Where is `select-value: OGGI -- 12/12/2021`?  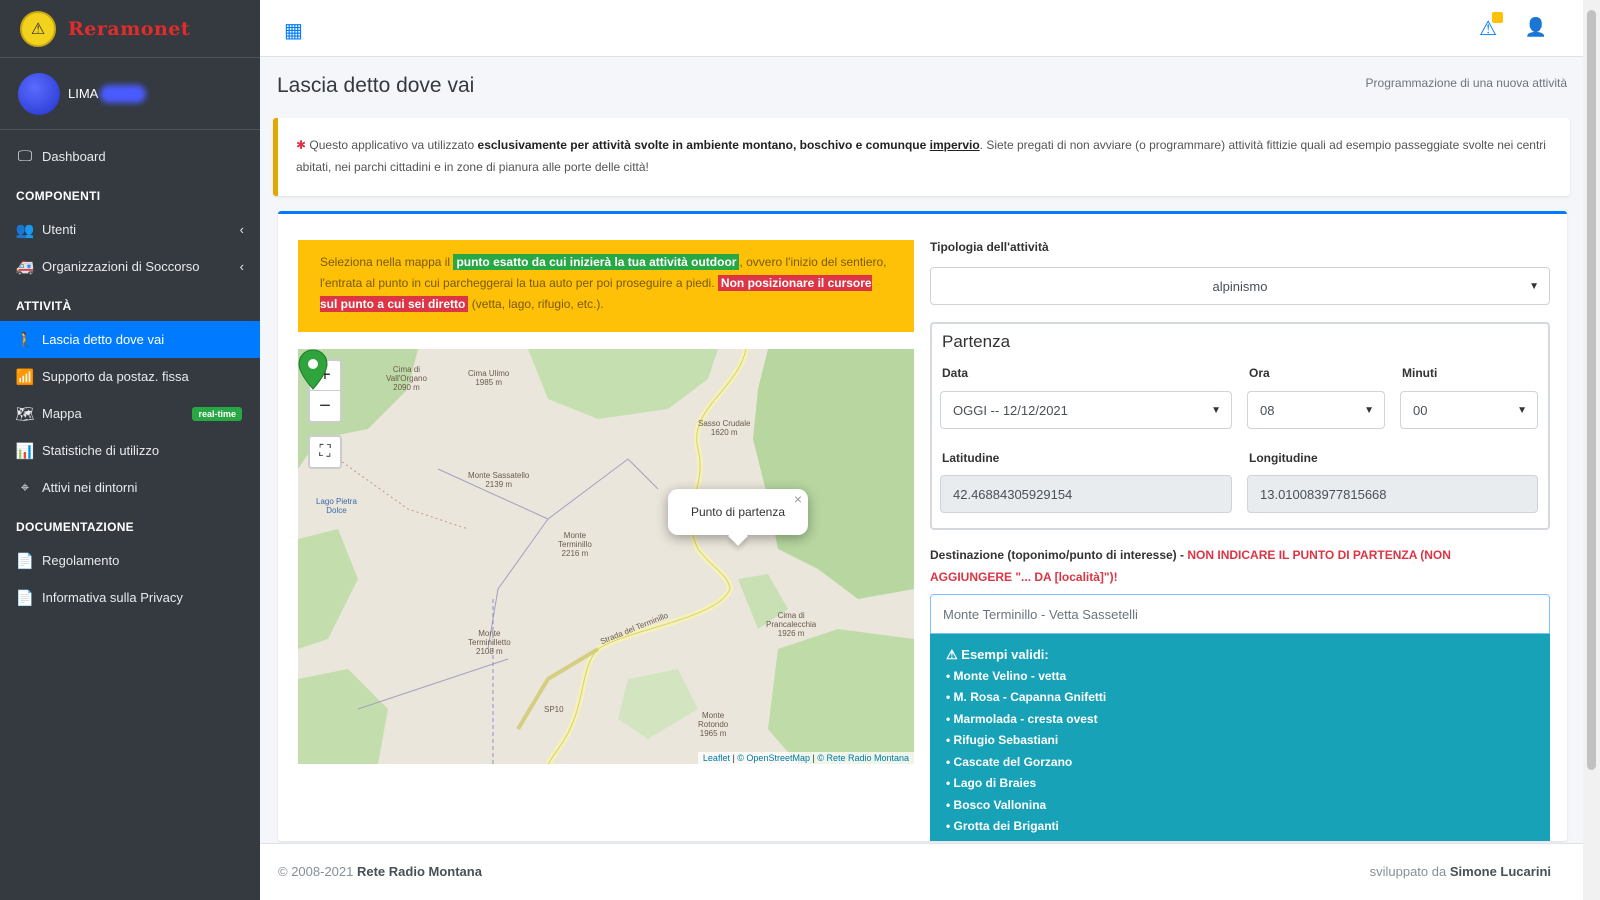 select-value: OGGI -- 12/12/2021 is located at coordinates (1010, 410).